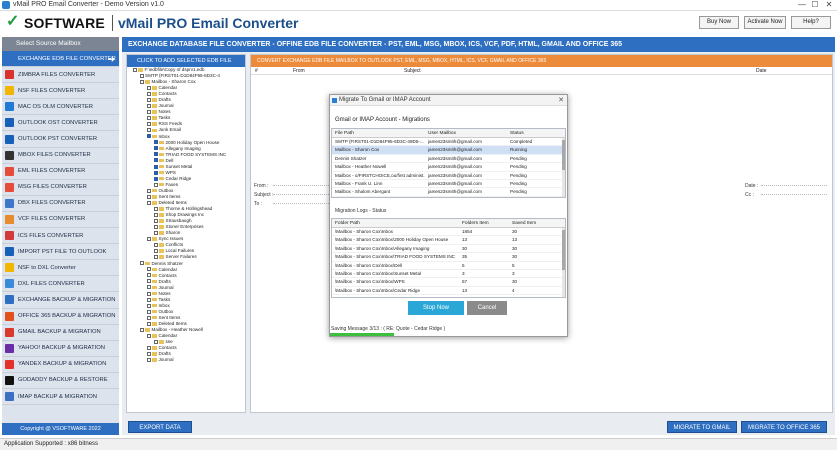  What do you see at coordinates (347, 223) in the screenshot?
I see `log-col-folderpath: Folder Path` at bounding box center [347, 223].